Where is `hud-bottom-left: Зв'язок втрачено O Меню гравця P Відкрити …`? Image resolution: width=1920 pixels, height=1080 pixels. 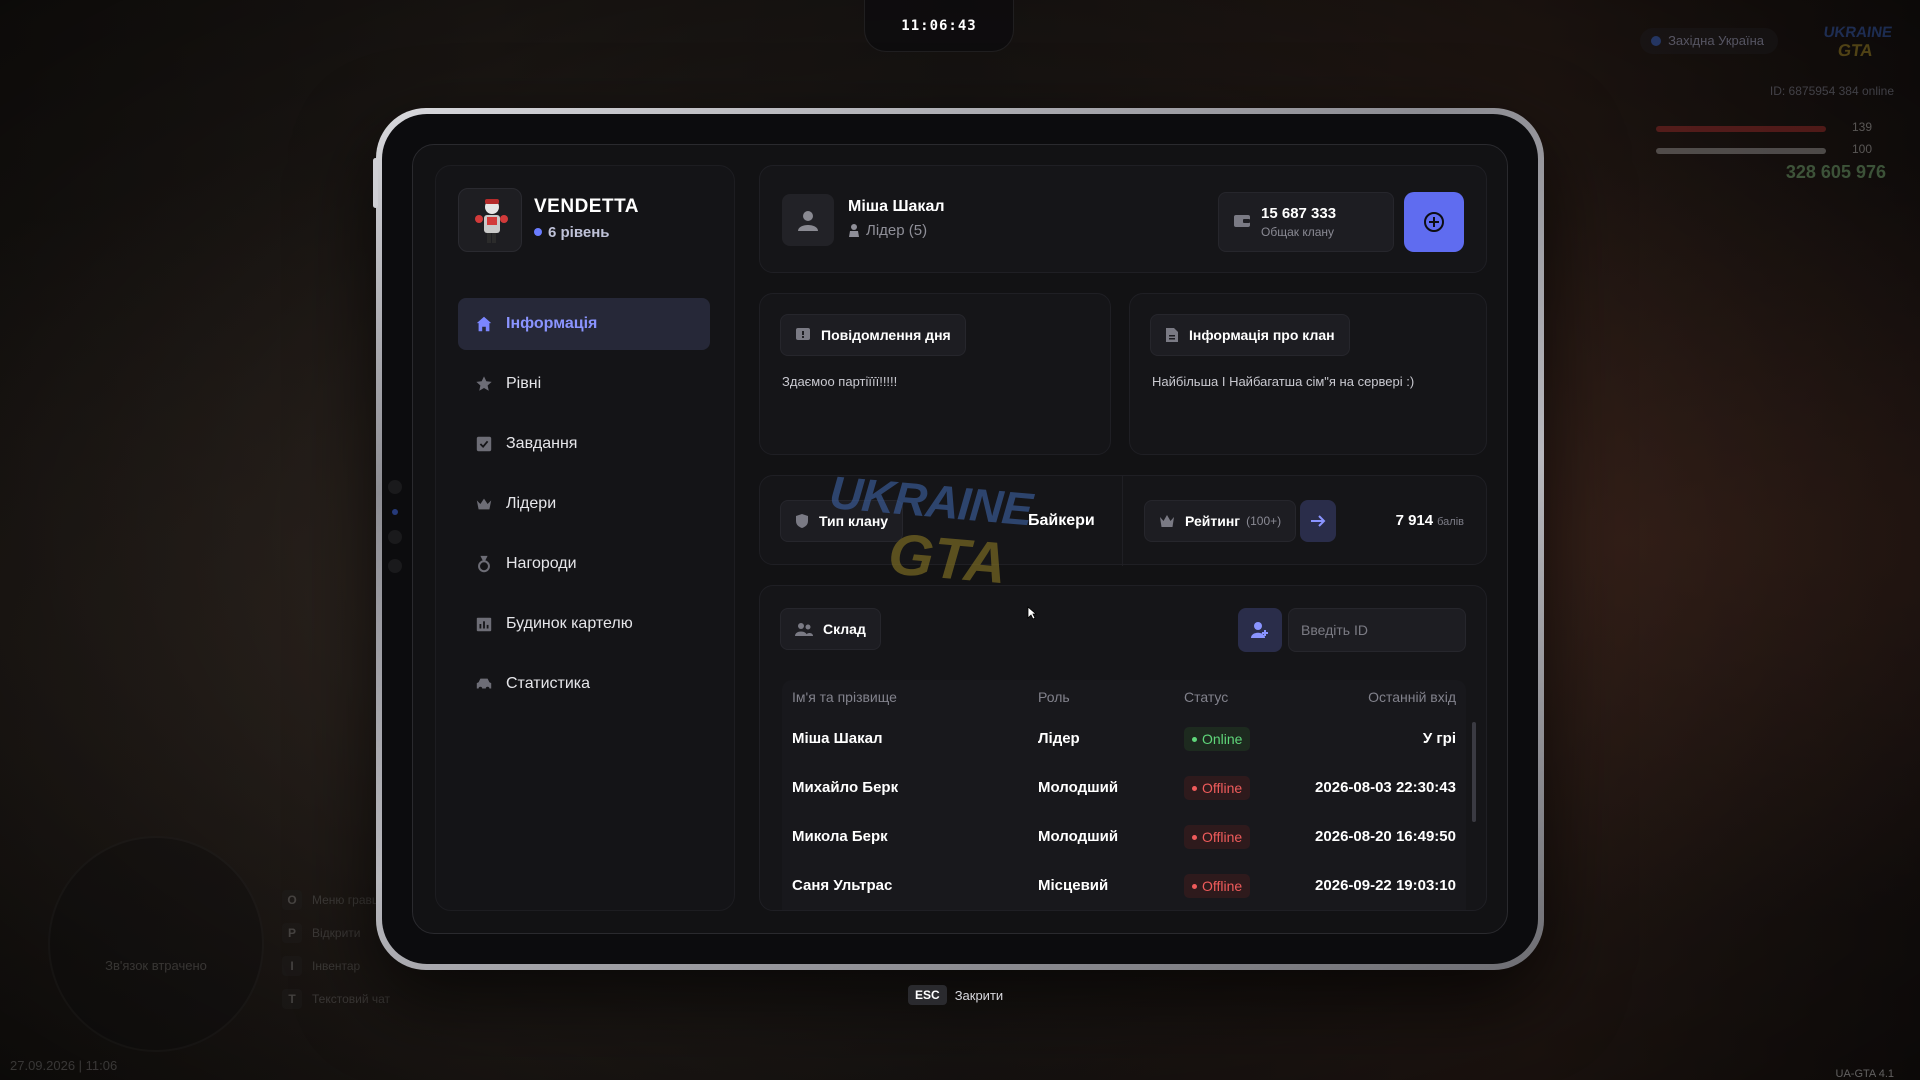
hud-bottom-left: Зв'язок втрачено O Меню гравця P Відкрити … is located at coordinates (215, 950).